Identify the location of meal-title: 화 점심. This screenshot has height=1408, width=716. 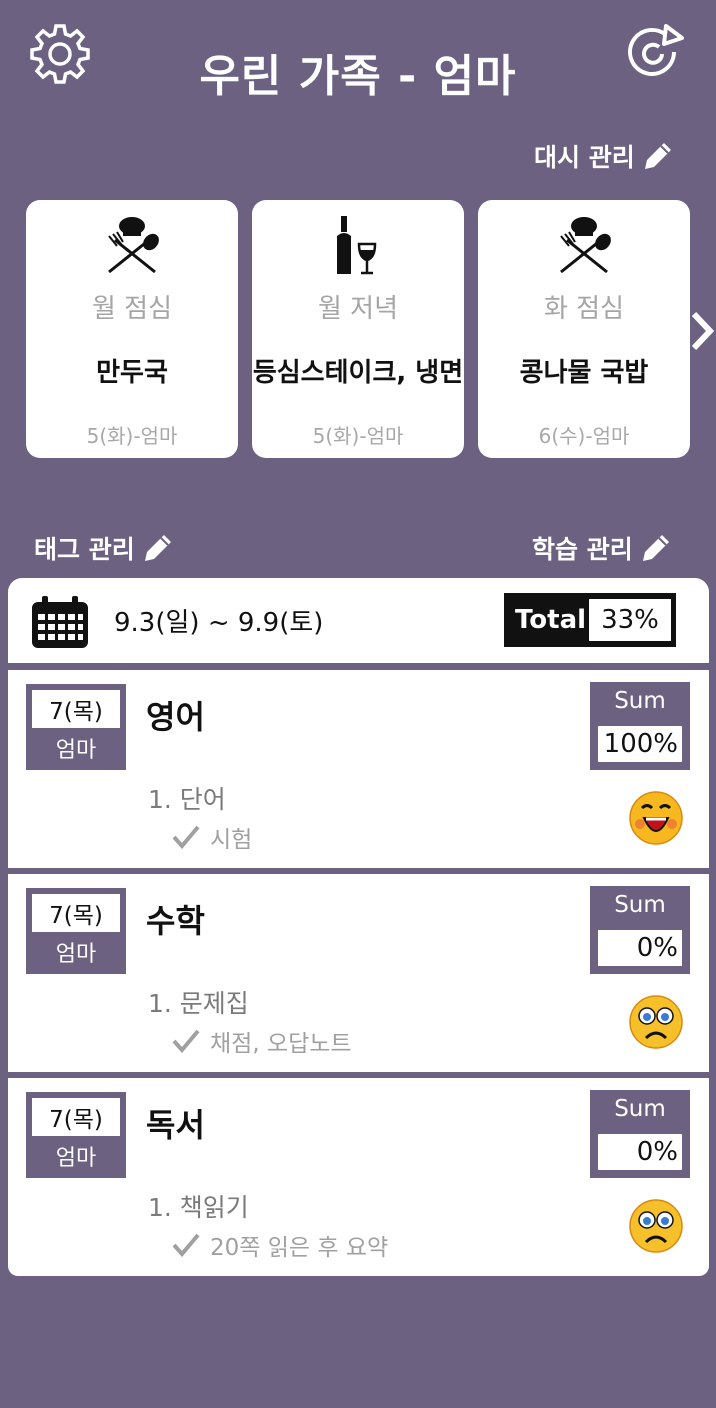
(584, 309).